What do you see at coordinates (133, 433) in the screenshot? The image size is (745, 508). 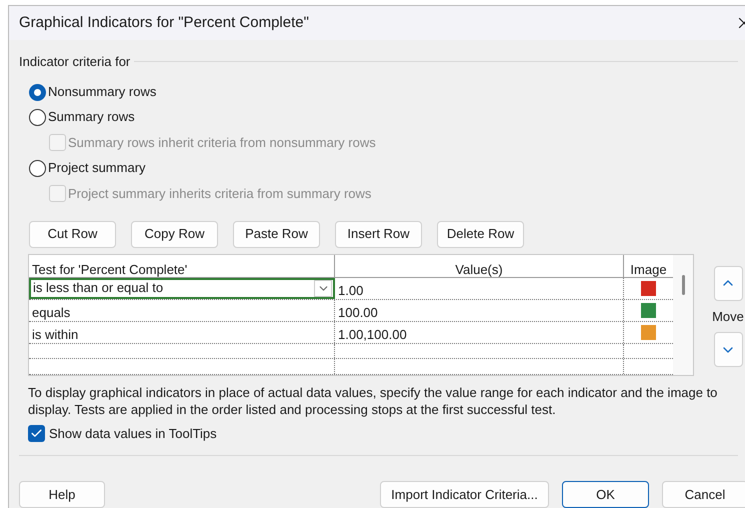 I see `checkbox-label: Show data values in ToolTips` at bounding box center [133, 433].